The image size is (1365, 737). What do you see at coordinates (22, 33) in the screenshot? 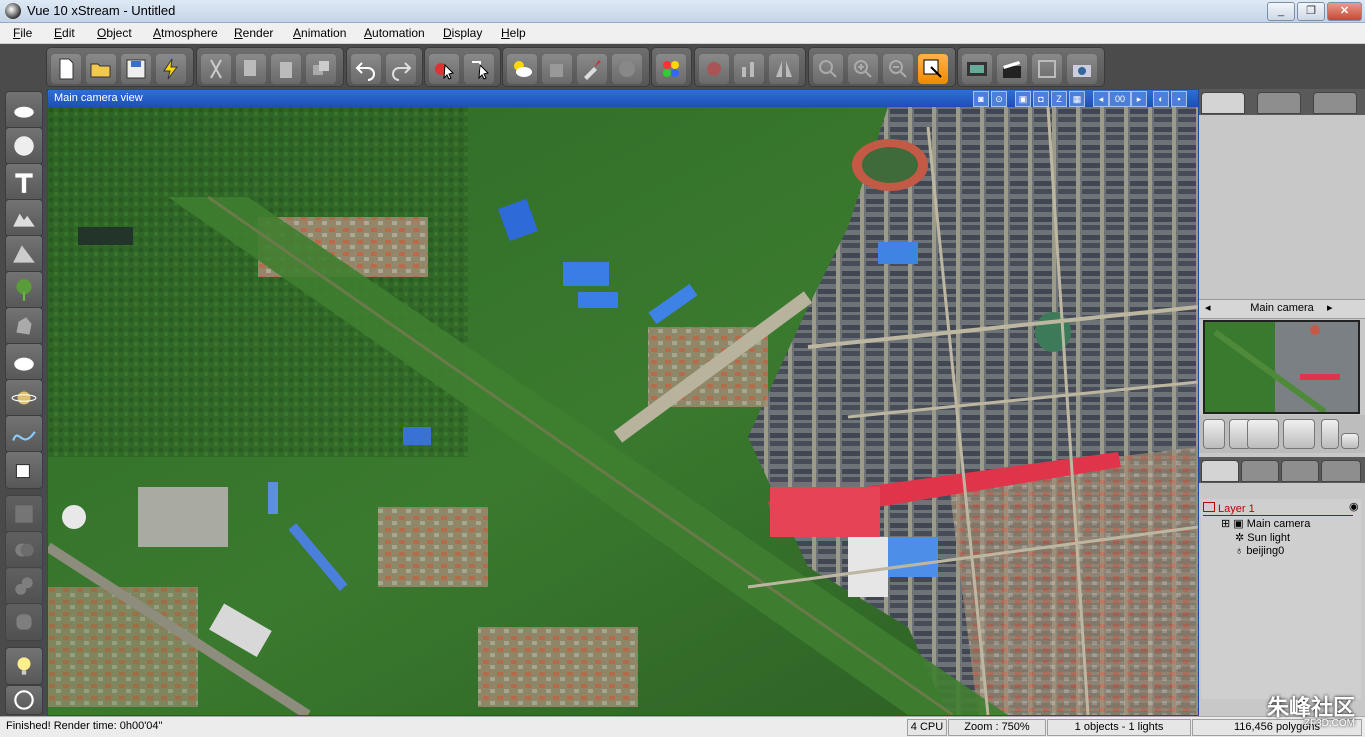
I see `menu-file: File` at bounding box center [22, 33].